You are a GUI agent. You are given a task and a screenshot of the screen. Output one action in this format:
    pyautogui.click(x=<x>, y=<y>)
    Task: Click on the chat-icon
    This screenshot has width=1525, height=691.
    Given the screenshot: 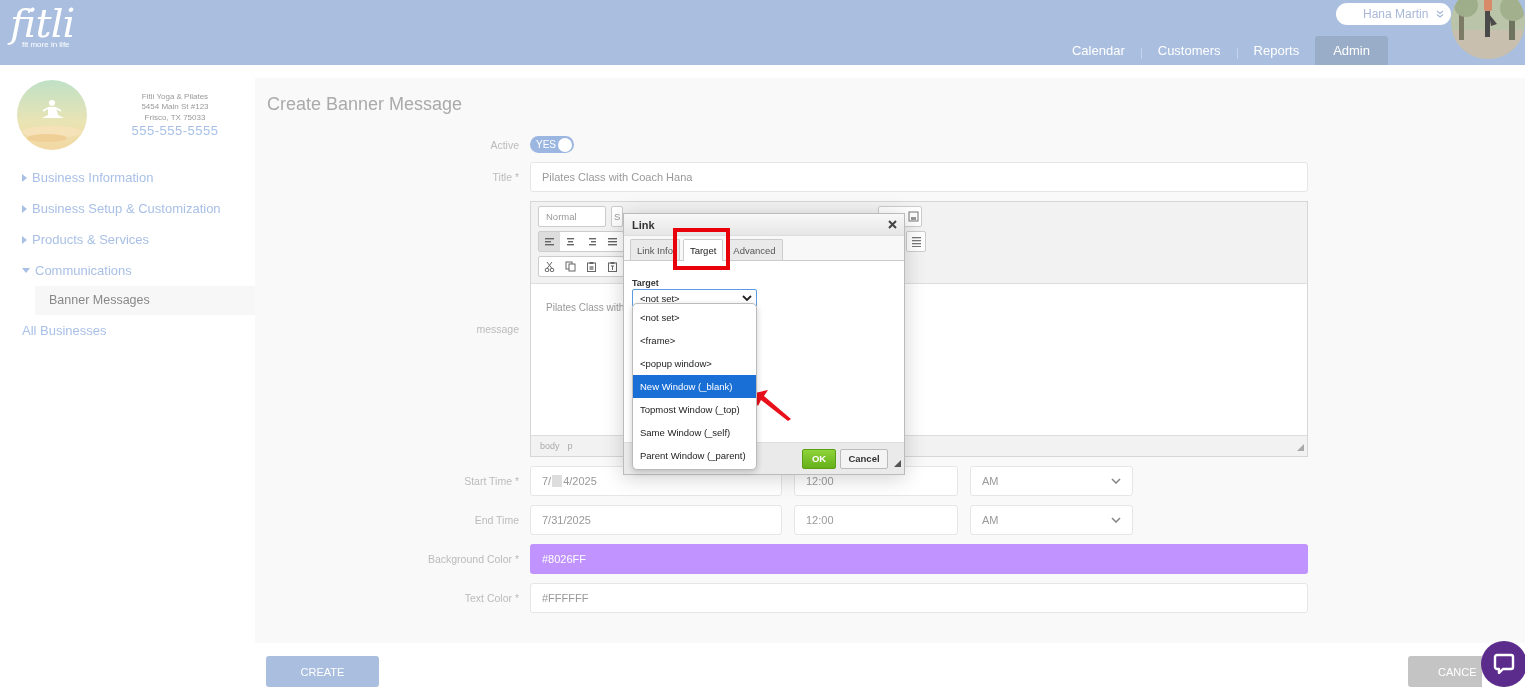 What is the action you would take?
    pyautogui.click(x=1504, y=664)
    